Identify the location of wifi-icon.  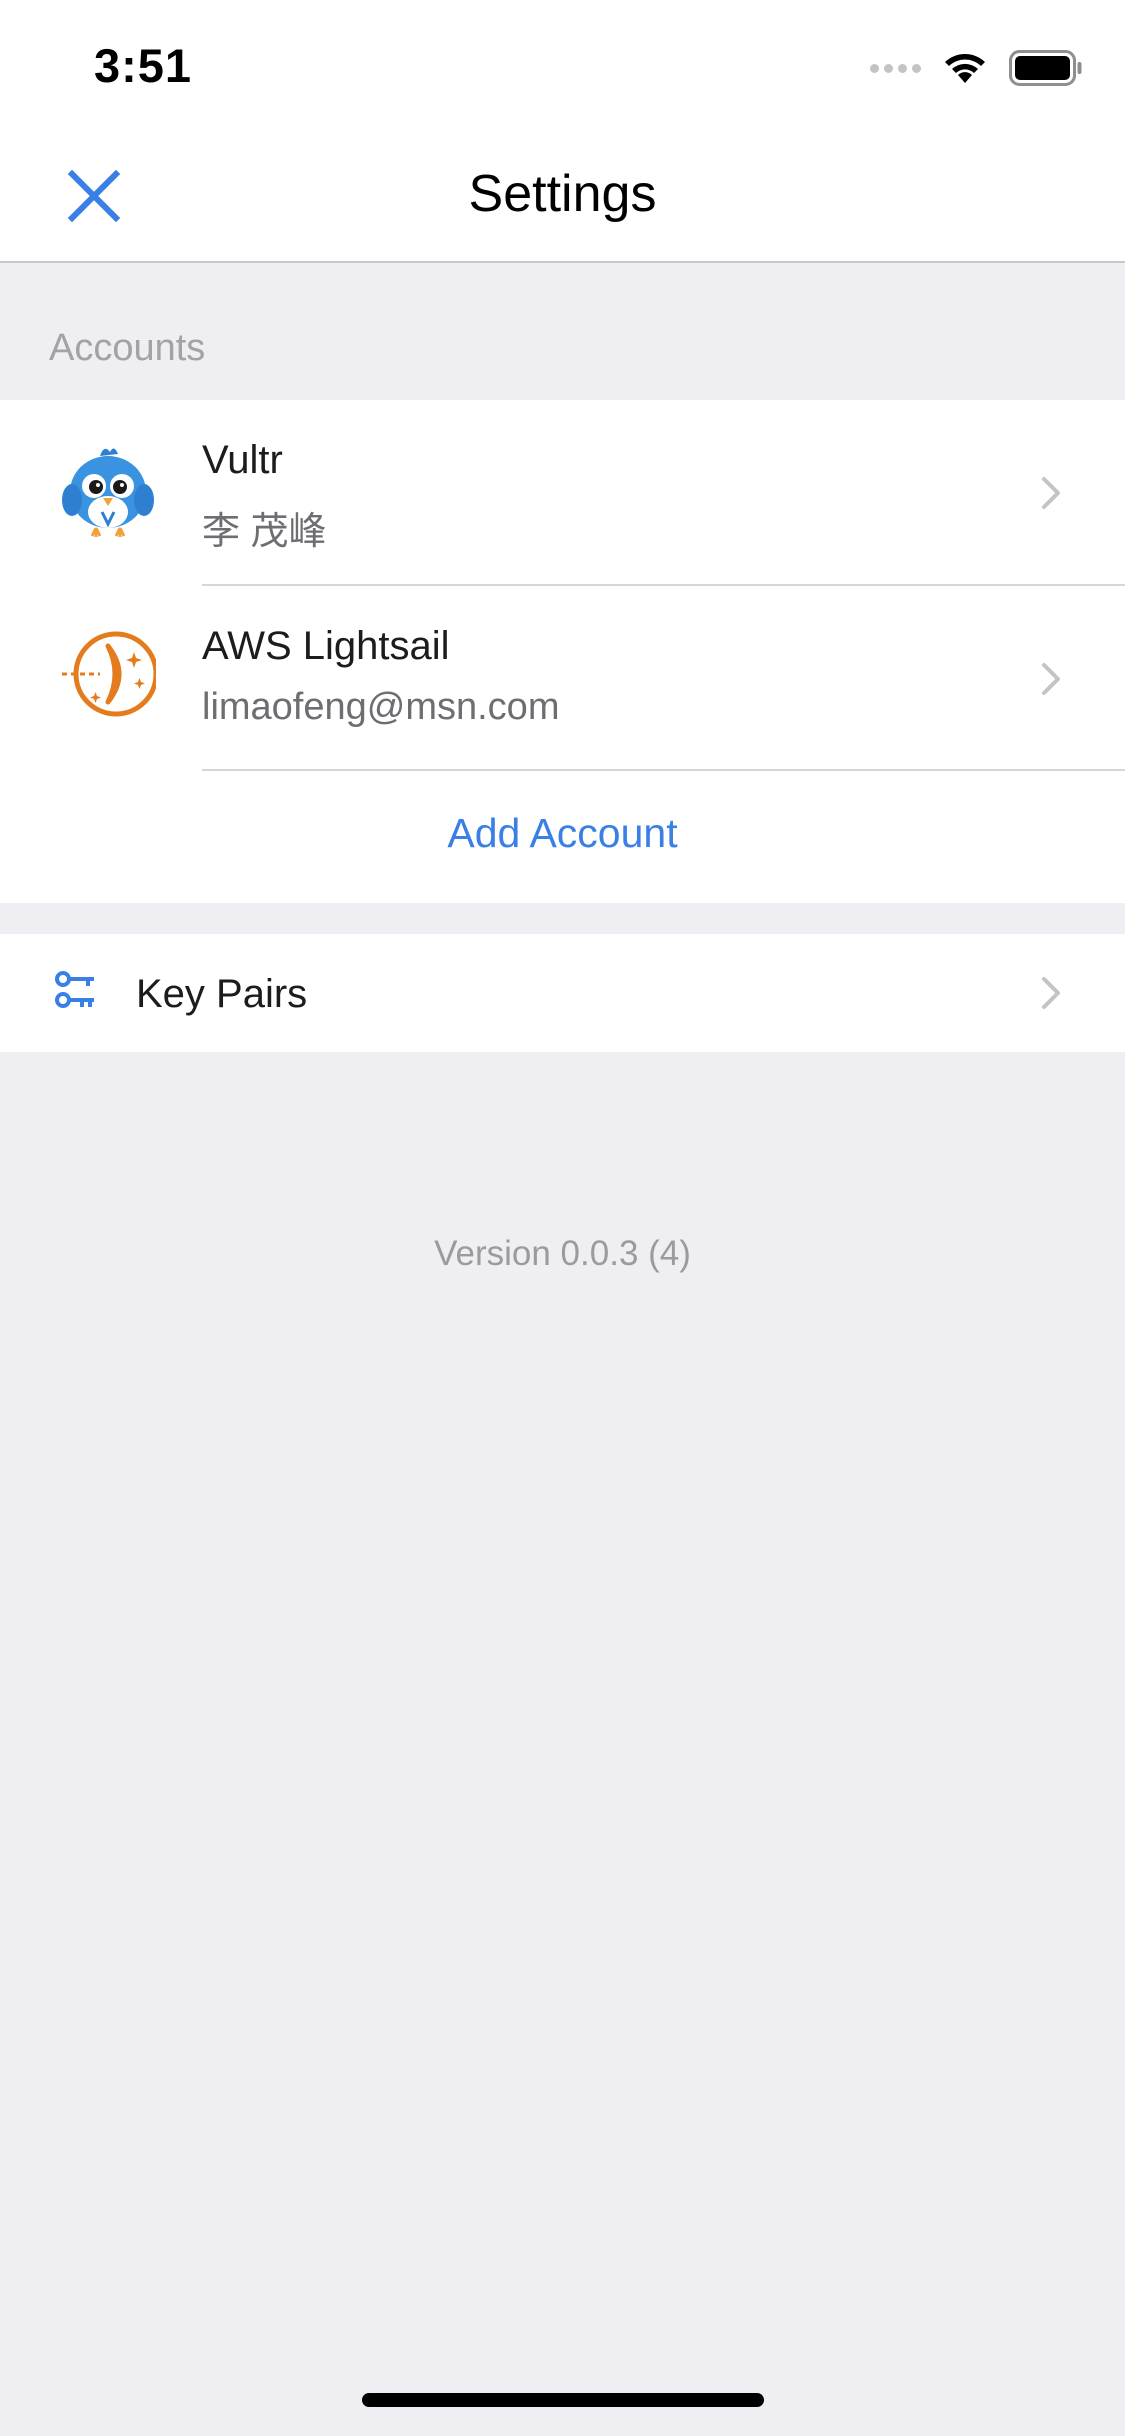
(965, 68).